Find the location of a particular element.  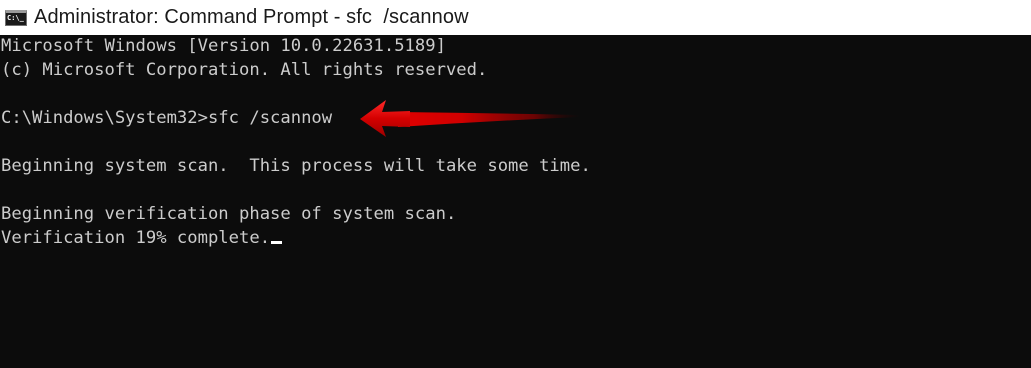

red-arrow-icon is located at coordinates (470, 118).